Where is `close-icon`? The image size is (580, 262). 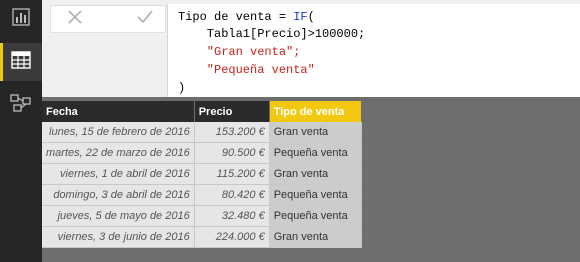 close-icon is located at coordinates (75, 19).